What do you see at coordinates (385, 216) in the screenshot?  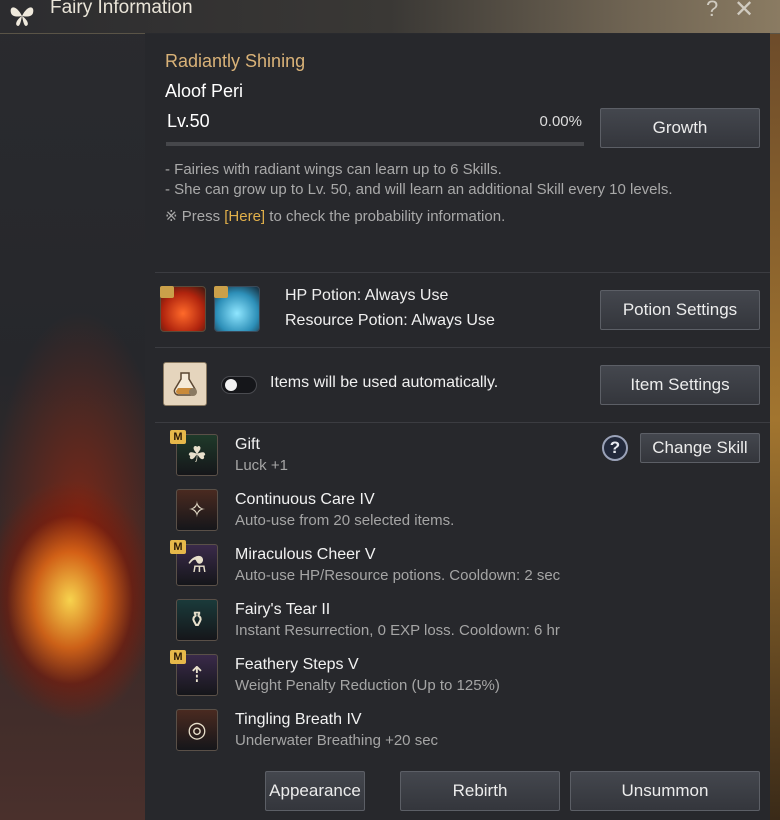 I see `note-suffix: to check the probability information.` at bounding box center [385, 216].